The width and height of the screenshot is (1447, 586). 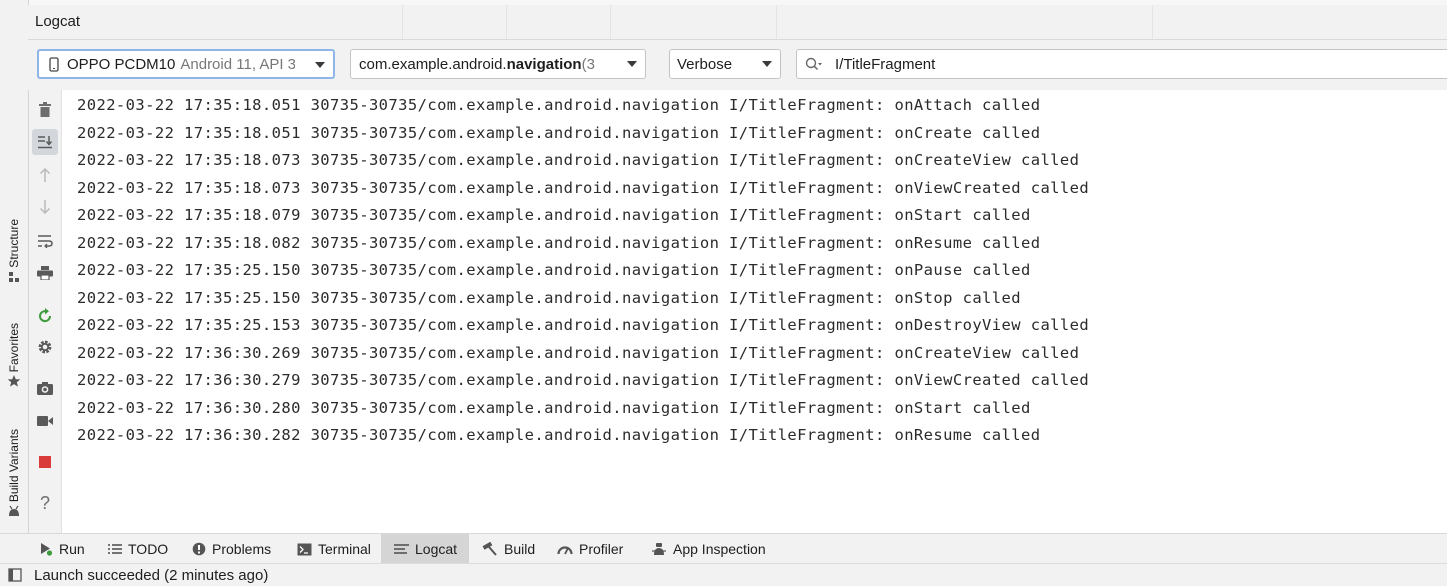 What do you see at coordinates (14, 381) in the screenshot?
I see `star-icon` at bounding box center [14, 381].